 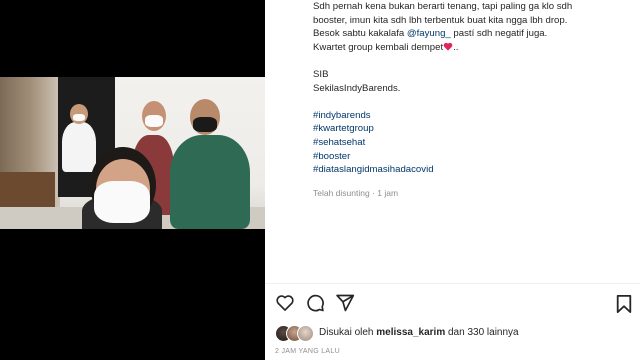 I want to click on hashtag-link: #kwartetgroup, so click(x=473, y=129).